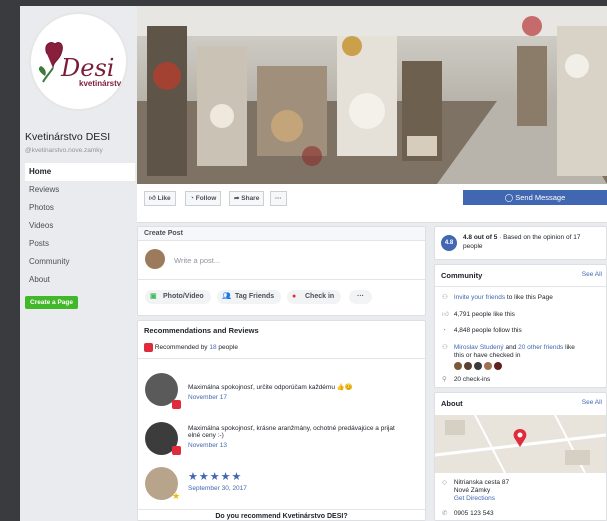 Image resolution: width=607 pixels, height=521 pixels. Describe the element at coordinates (452, 403) in the screenshot. I see `about-title: About` at that location.